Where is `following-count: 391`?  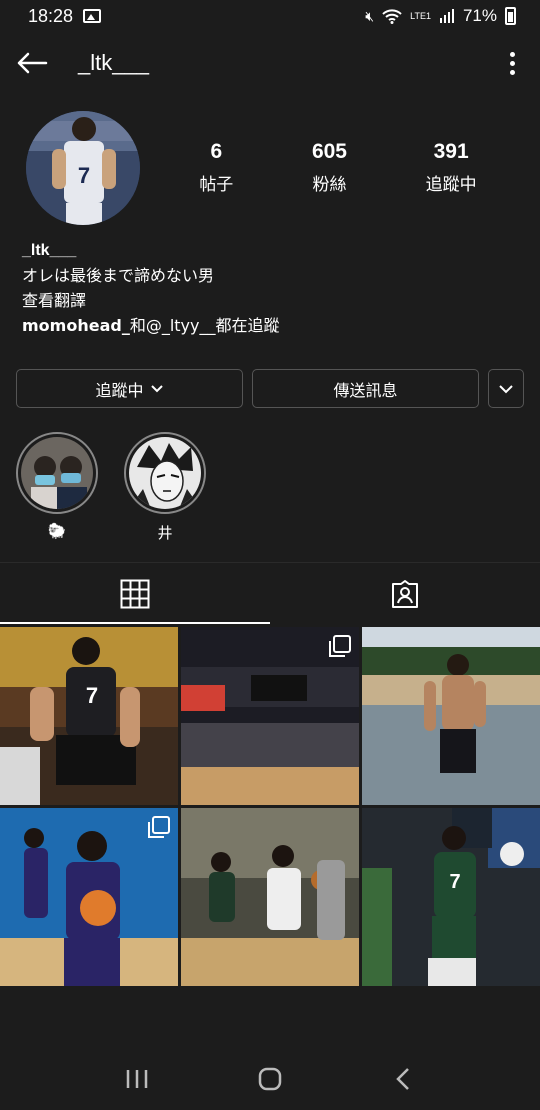
following-count: 391 is located at coordinates (451, 151).